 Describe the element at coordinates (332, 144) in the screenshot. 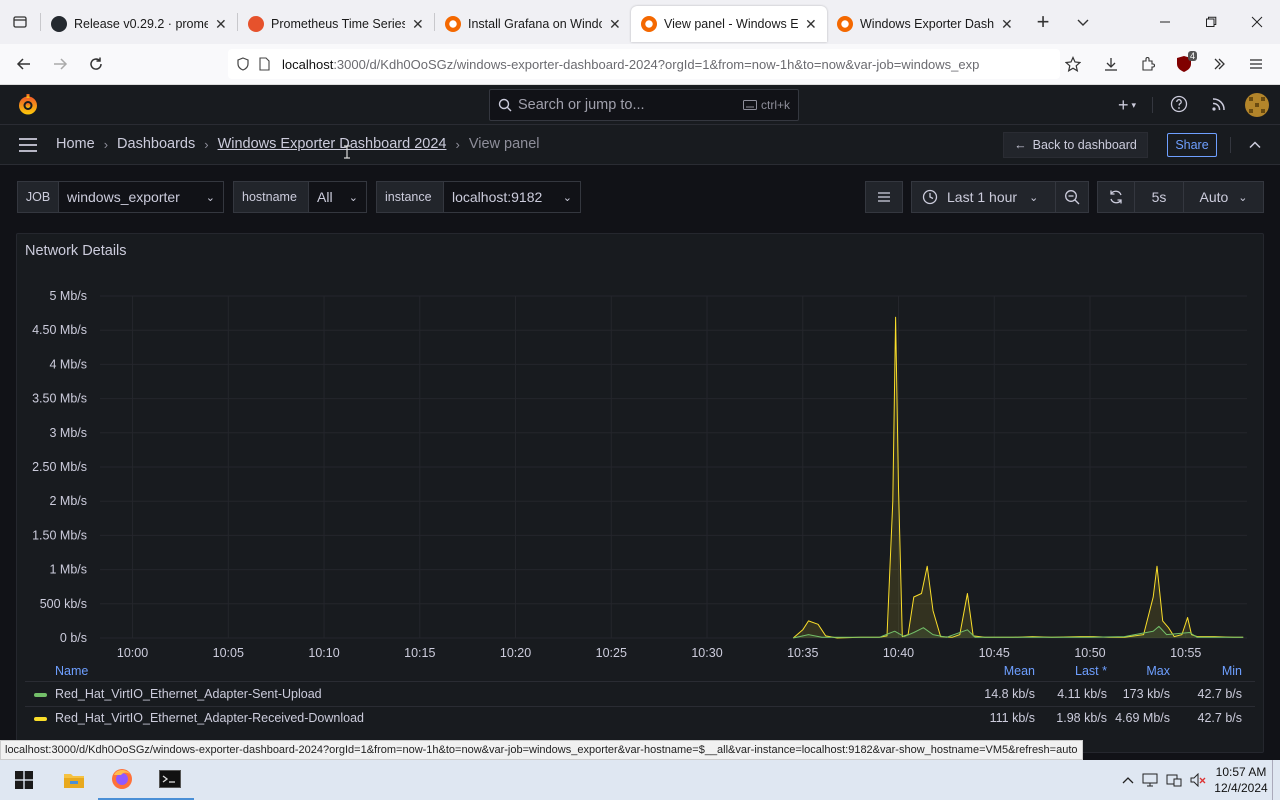

I see `breadcrumb-dashboard: Windows Exporter Dashboard 2024` at that location.